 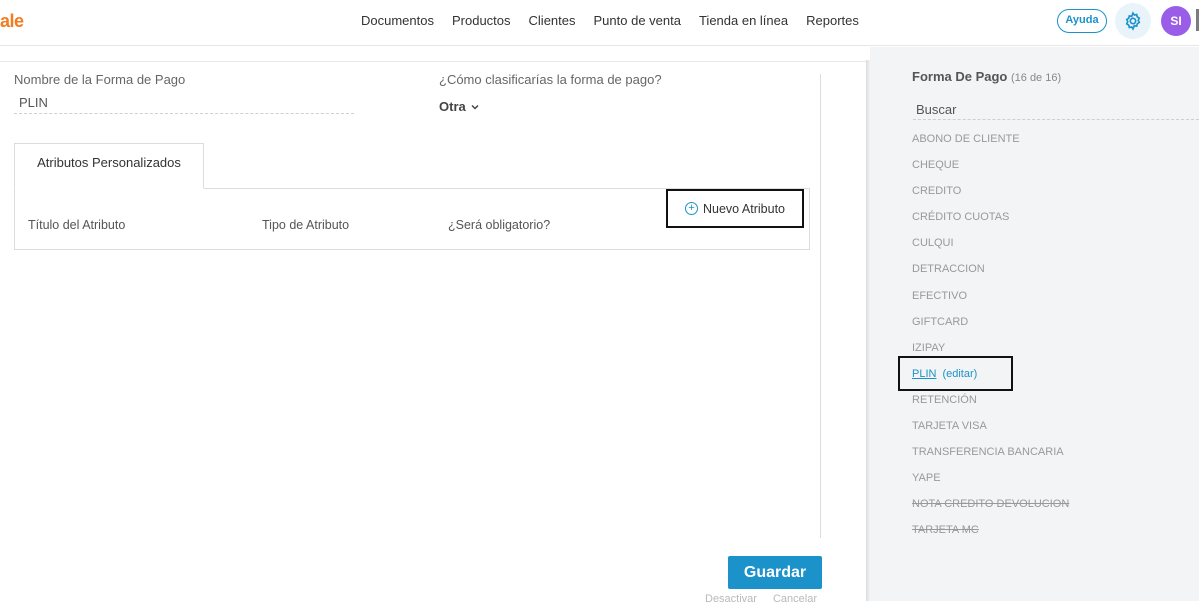 What do you see at coordinates (731, 599) in the screenshot?
I see `deactivate-link: Desactivar` at bounding box center [731, 599].